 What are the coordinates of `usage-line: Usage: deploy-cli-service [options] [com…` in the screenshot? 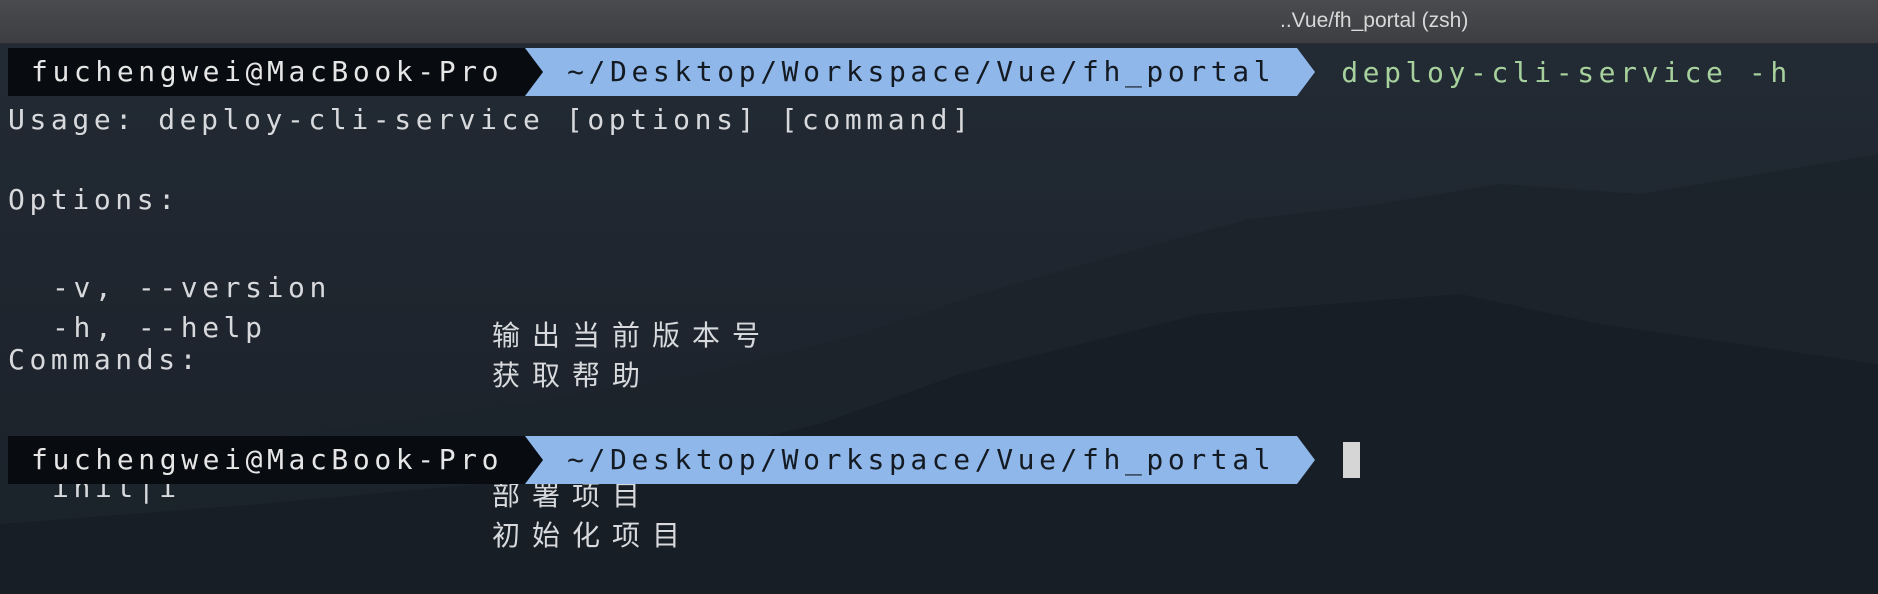 It's located at (491, 119).